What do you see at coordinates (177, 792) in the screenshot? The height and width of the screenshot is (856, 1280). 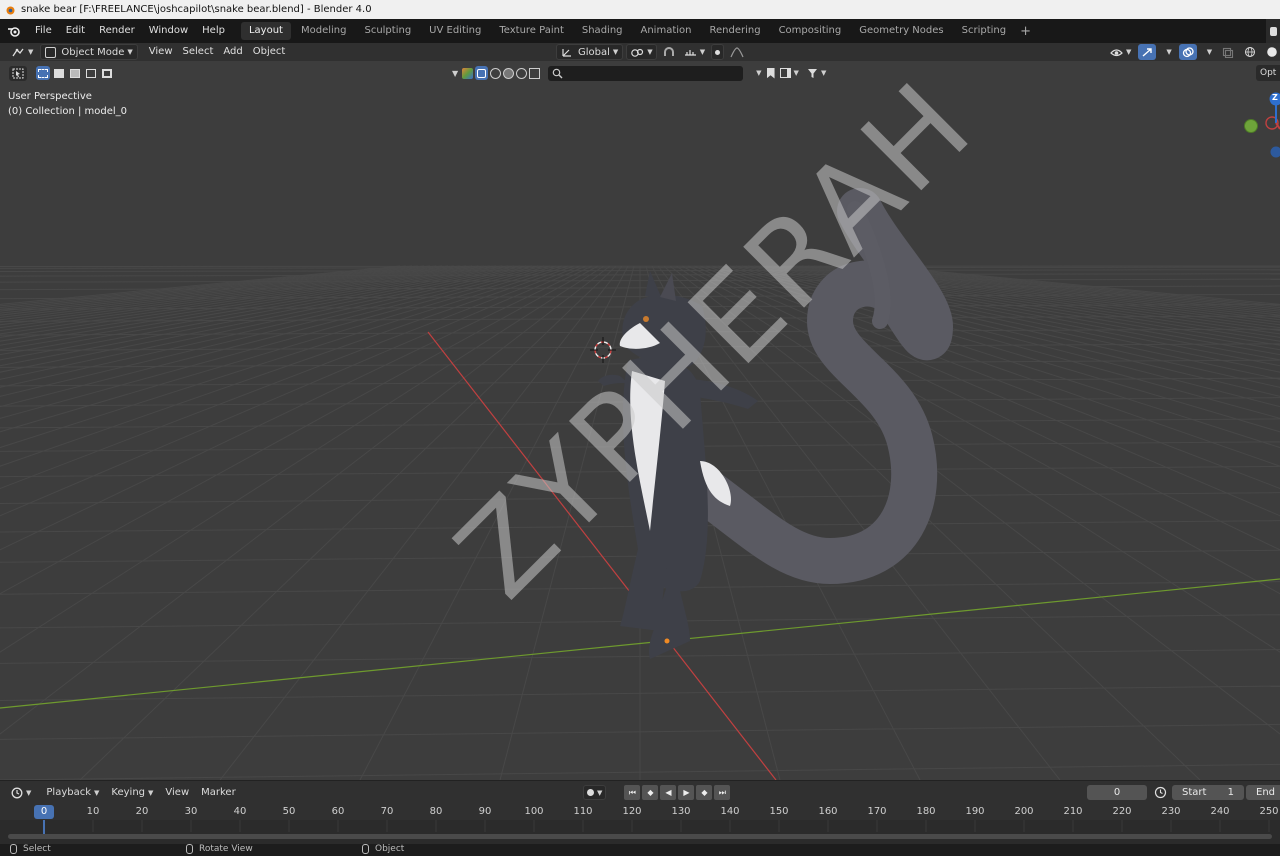 I see `menu-timeline-view: View` at bounding box center [177, 792].